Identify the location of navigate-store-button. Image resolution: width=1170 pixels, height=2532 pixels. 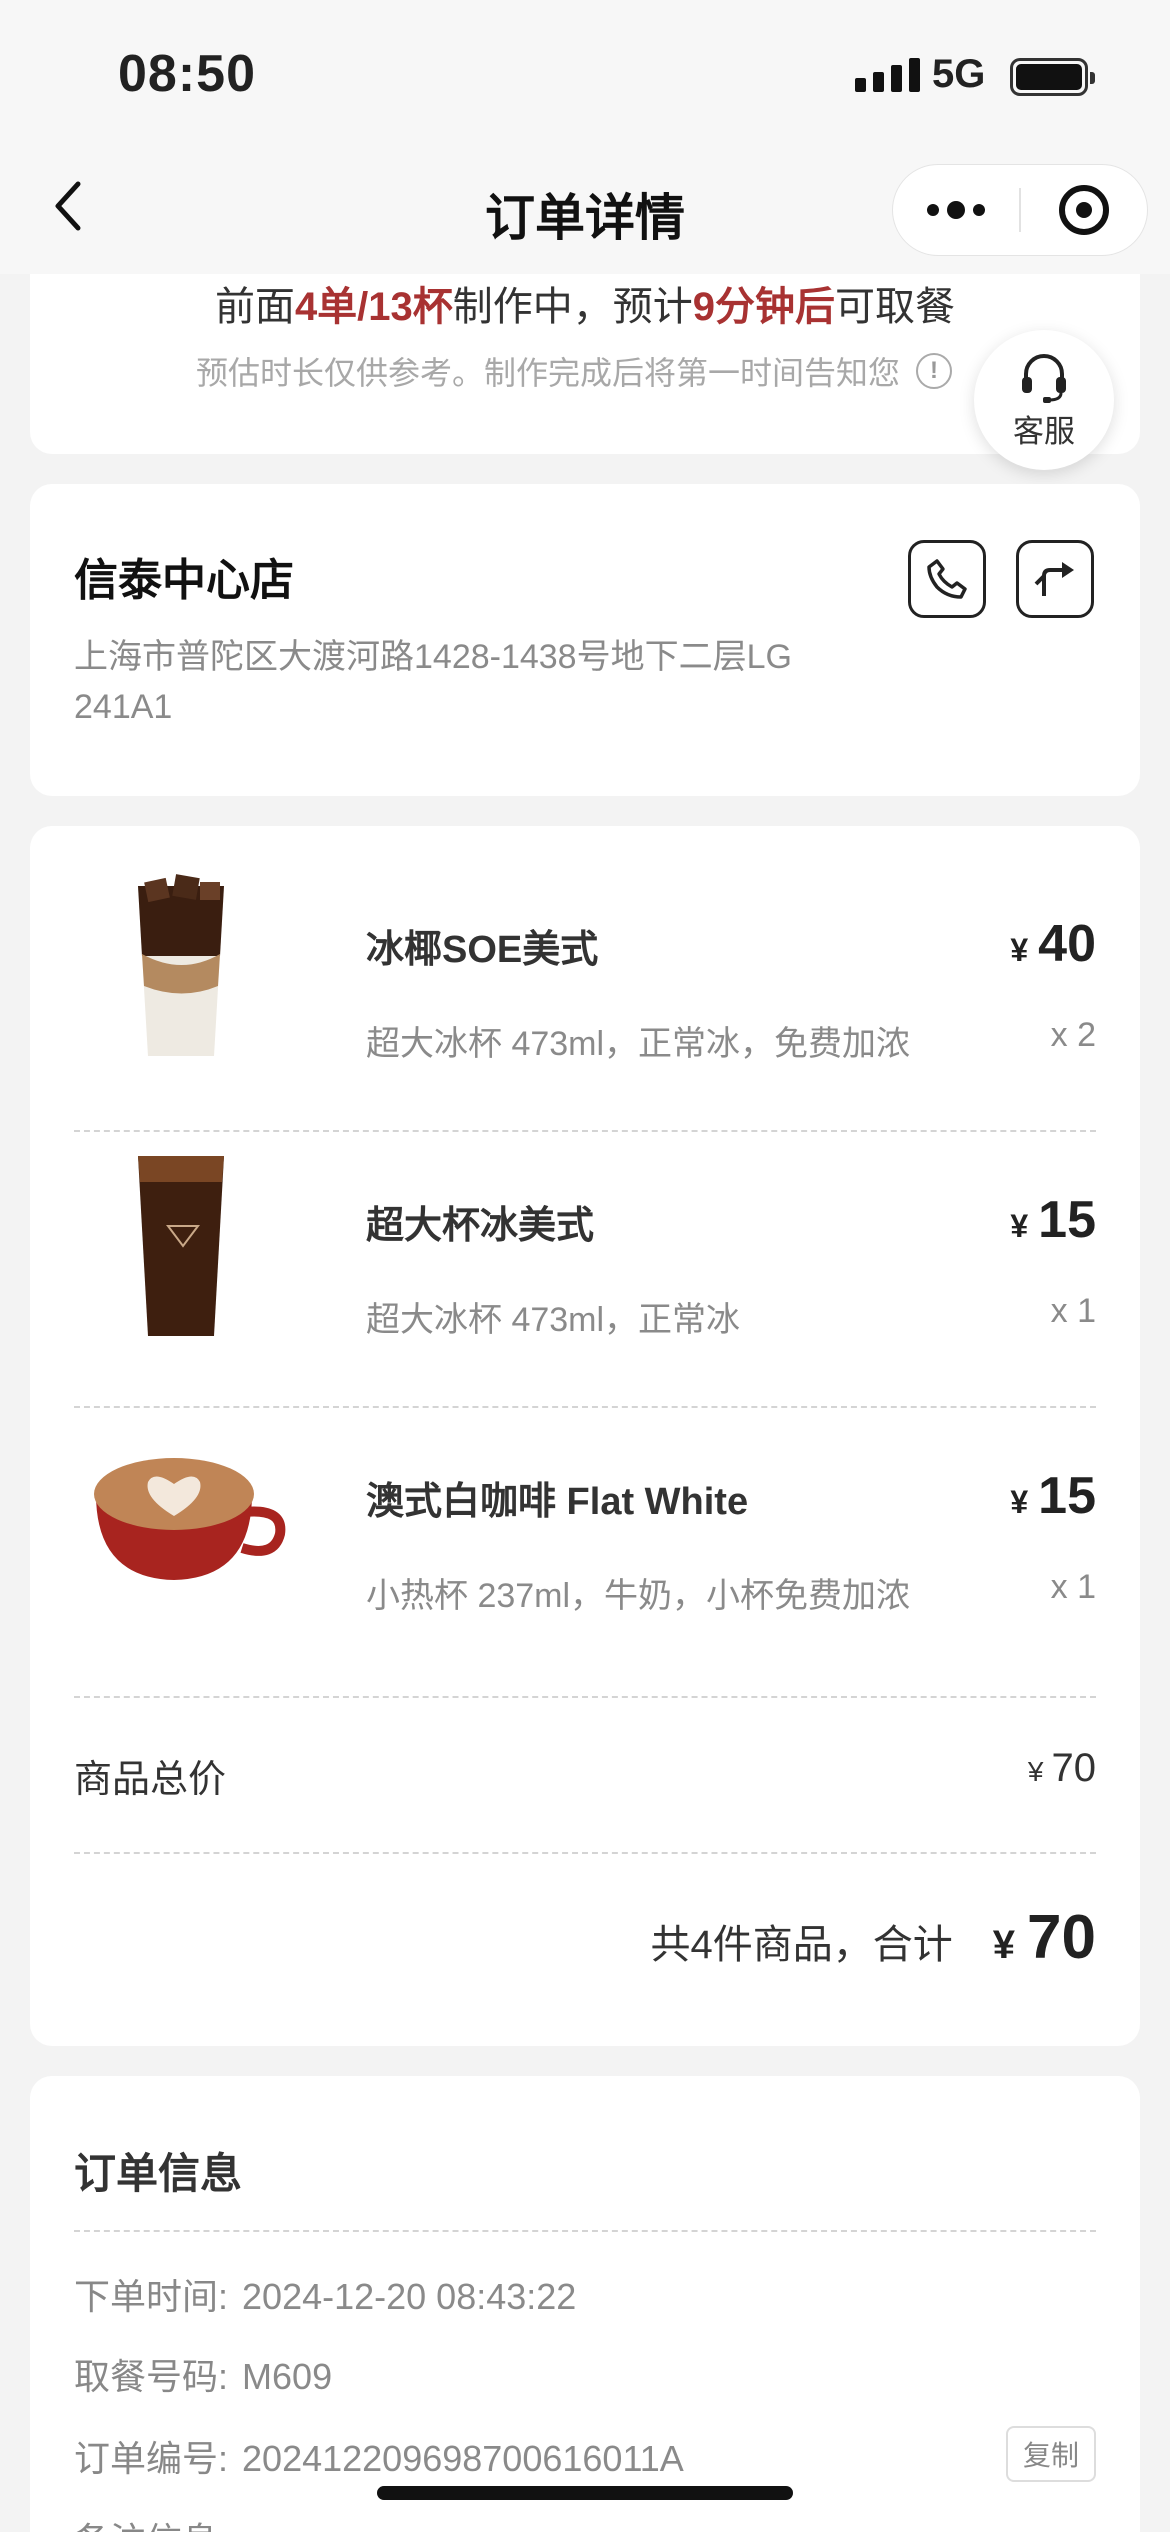
(1055, 579).